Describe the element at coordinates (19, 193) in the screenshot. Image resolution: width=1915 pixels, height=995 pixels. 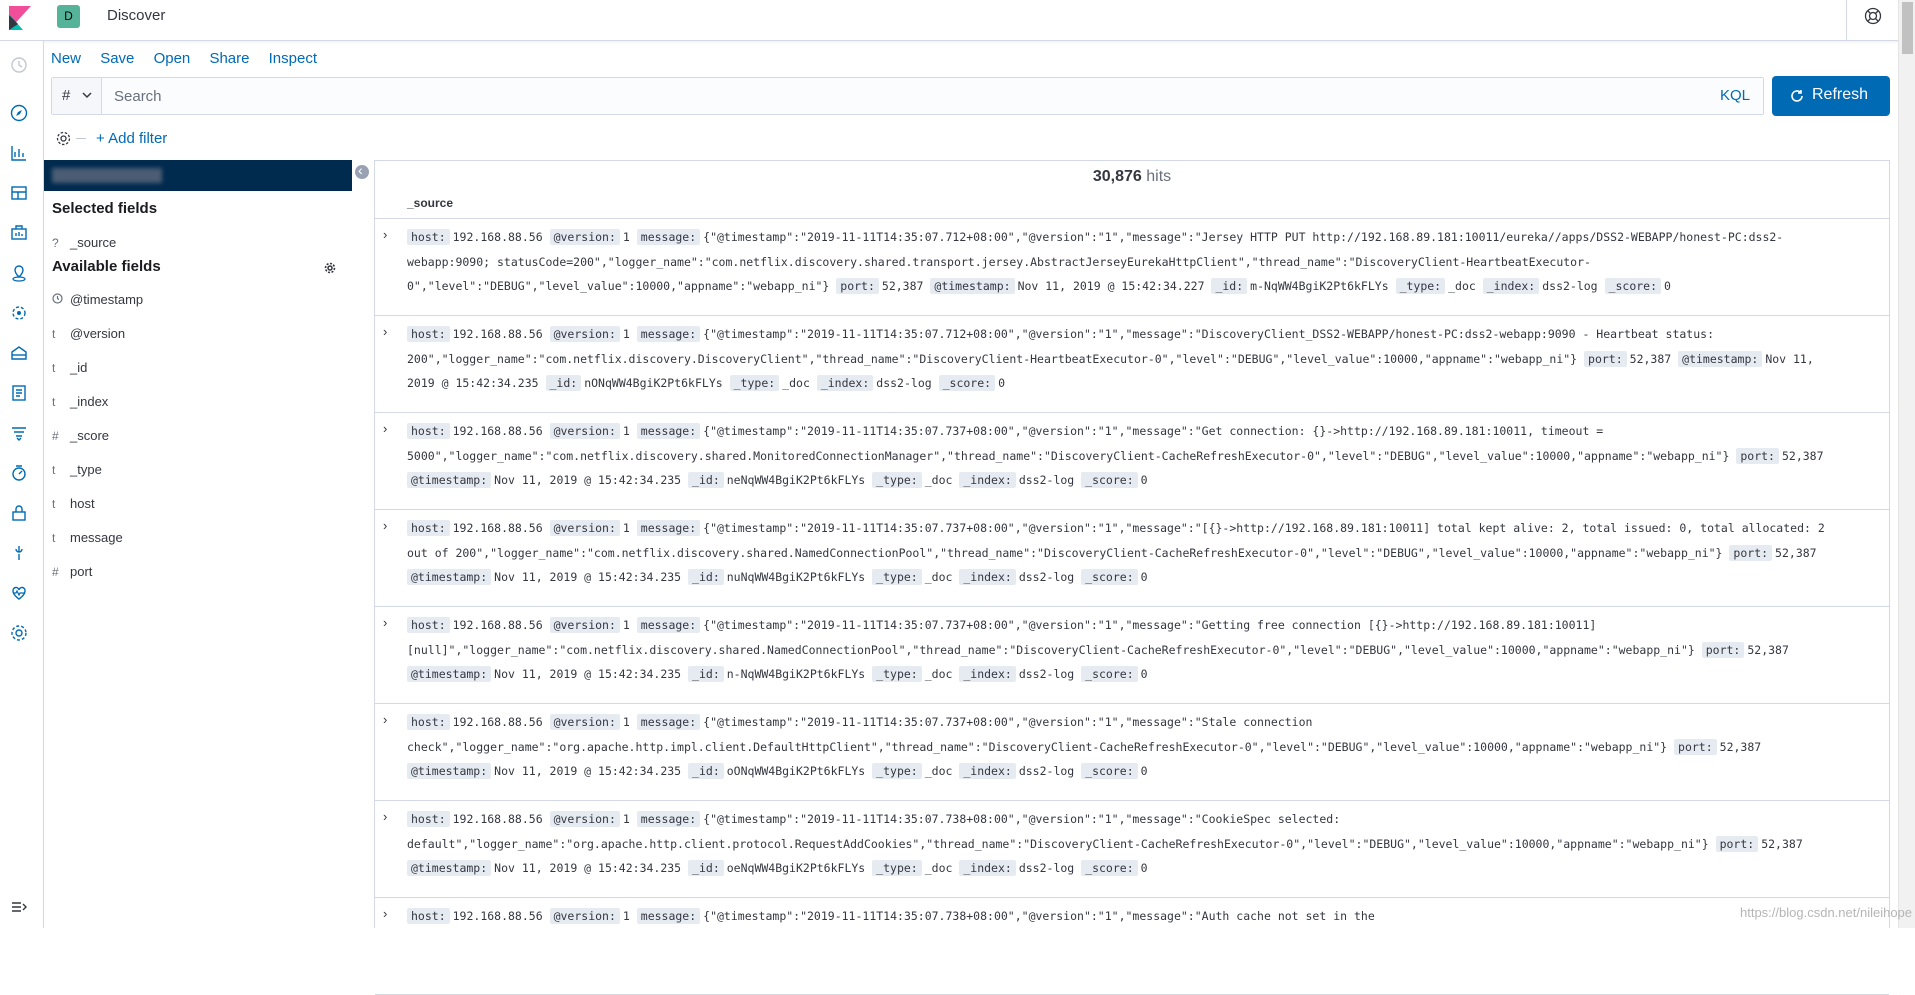
I see `dashboard-icon` at that location.